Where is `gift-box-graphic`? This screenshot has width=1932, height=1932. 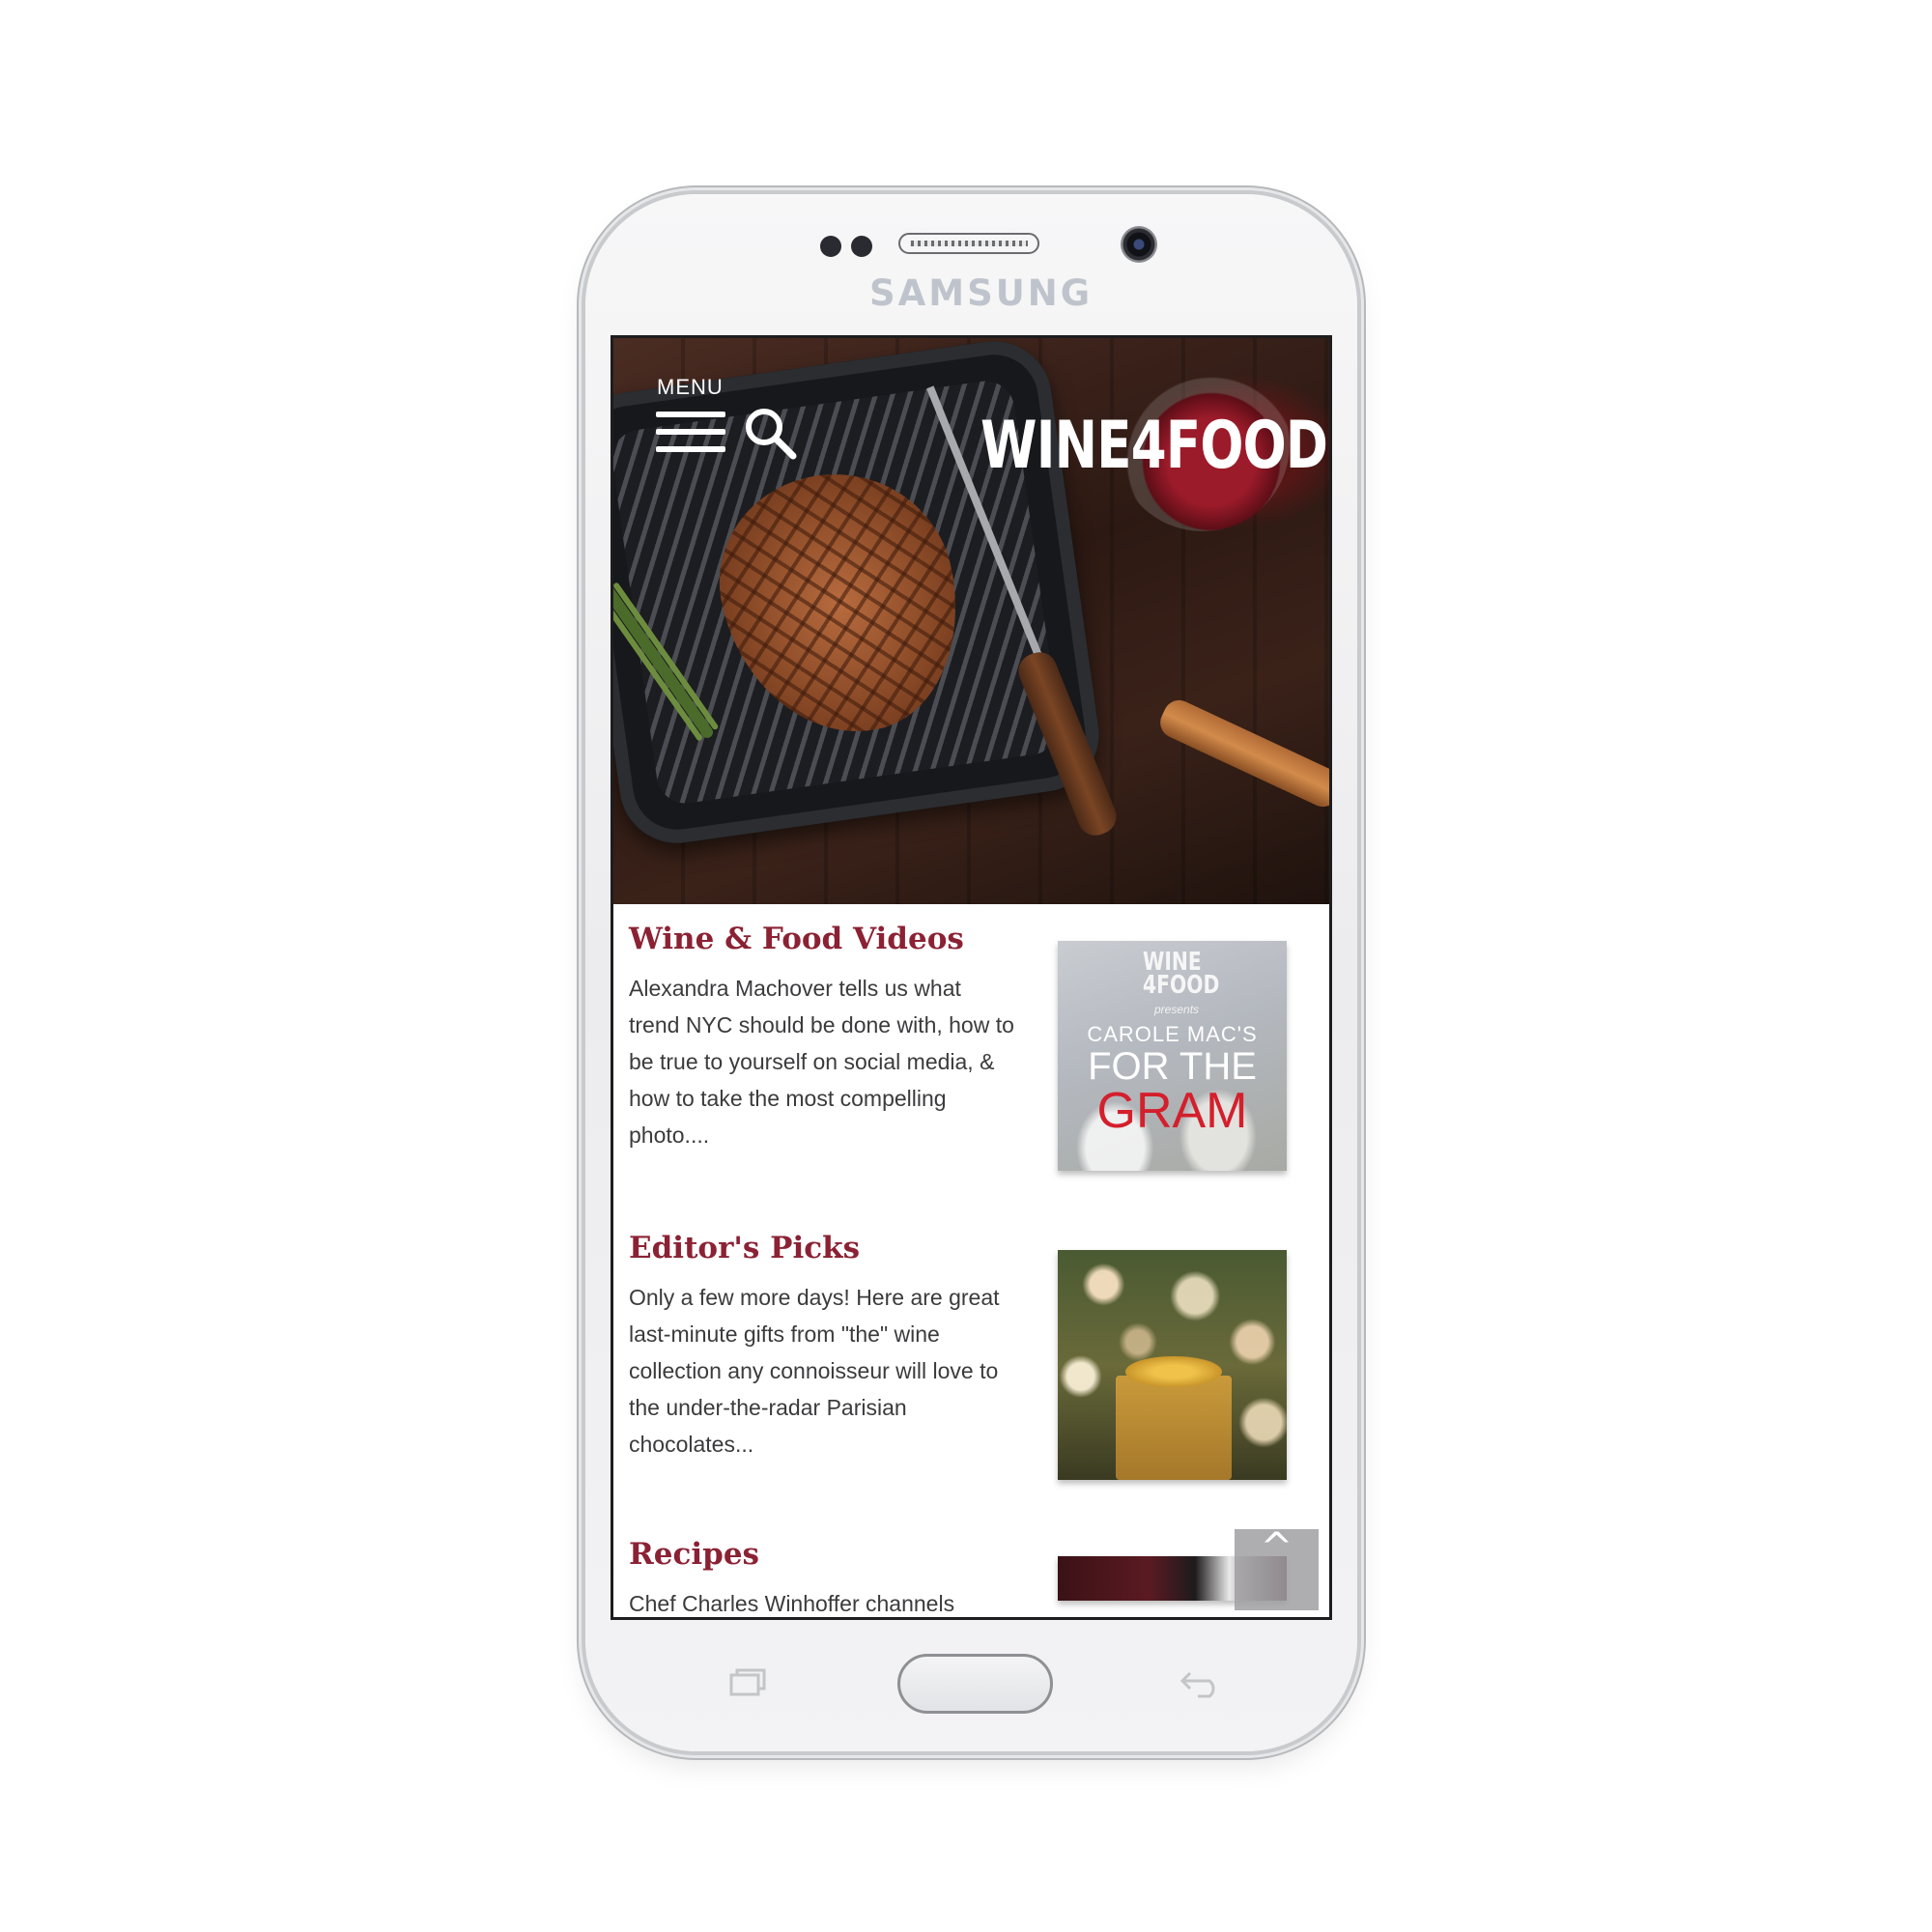 gift-box-graphic is located at coordinates (1174, 1428).